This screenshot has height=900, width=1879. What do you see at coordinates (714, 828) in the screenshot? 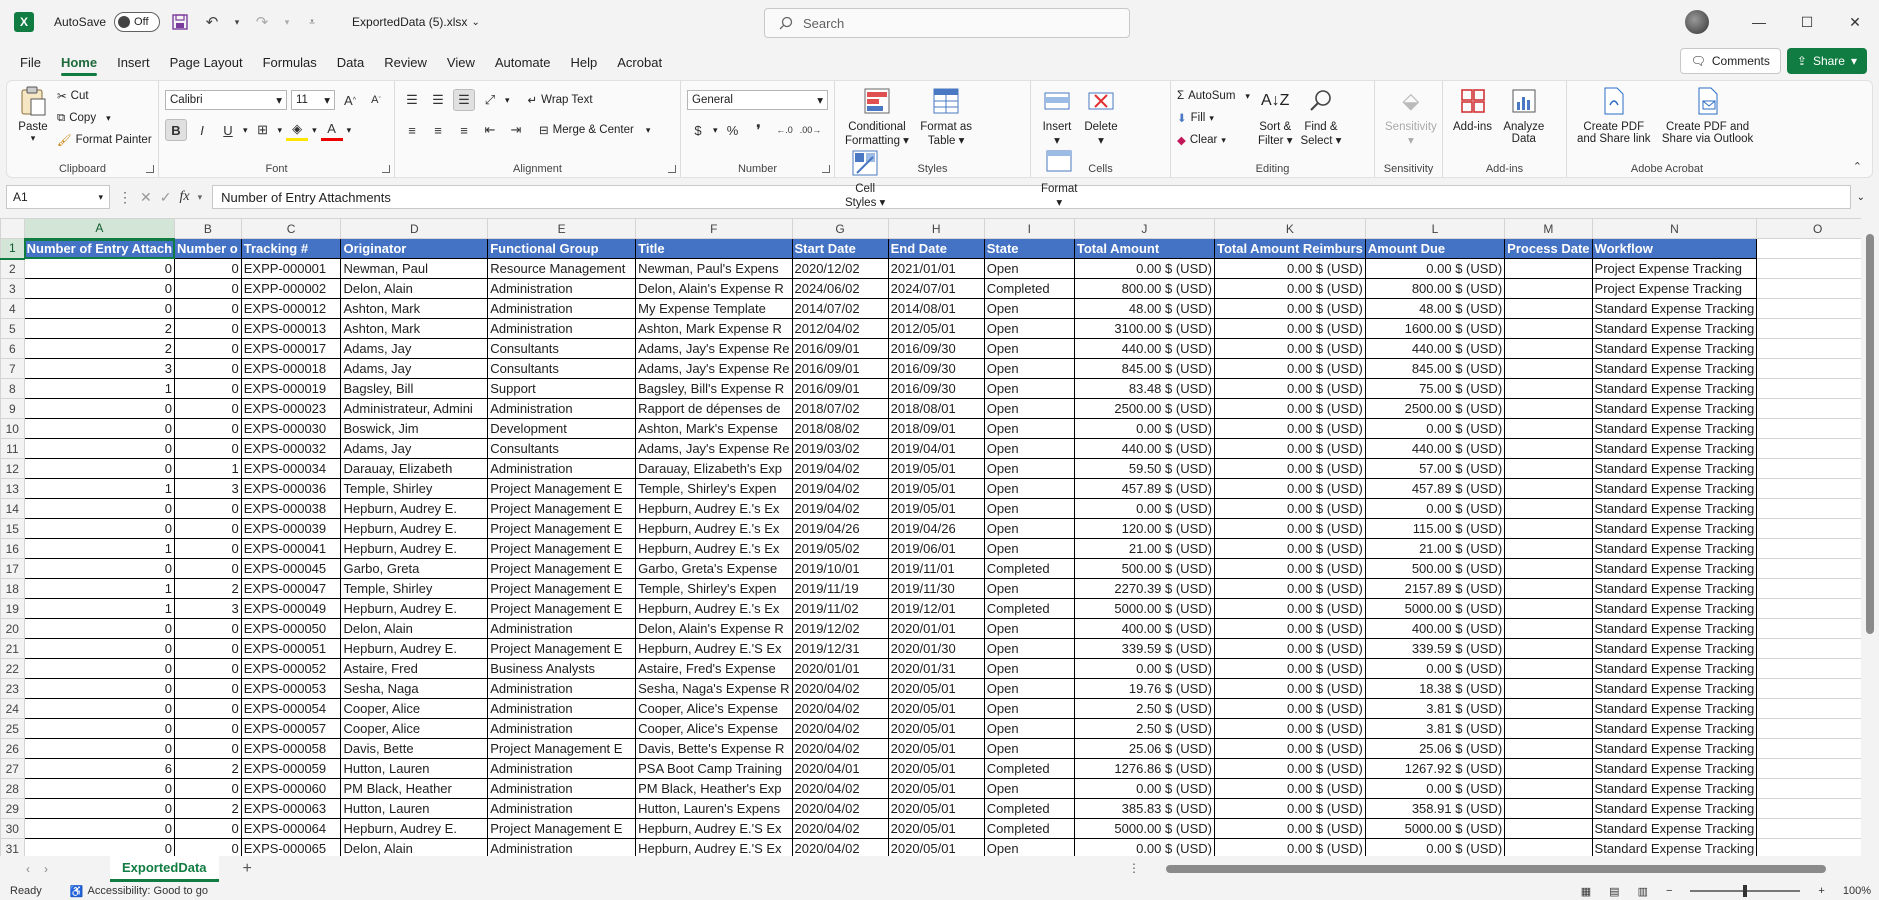
I see `cell: Hepburn, Audrey E.'S Ex` at bounding box center [714, 828].